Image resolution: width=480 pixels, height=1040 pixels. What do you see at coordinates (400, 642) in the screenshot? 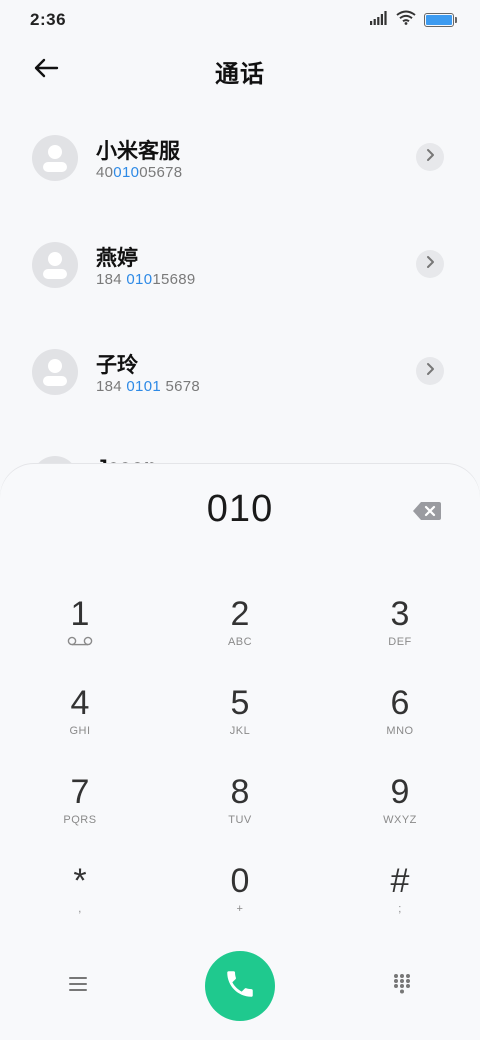
I see `key-letters: DEF` at bounding box center [400, 642].